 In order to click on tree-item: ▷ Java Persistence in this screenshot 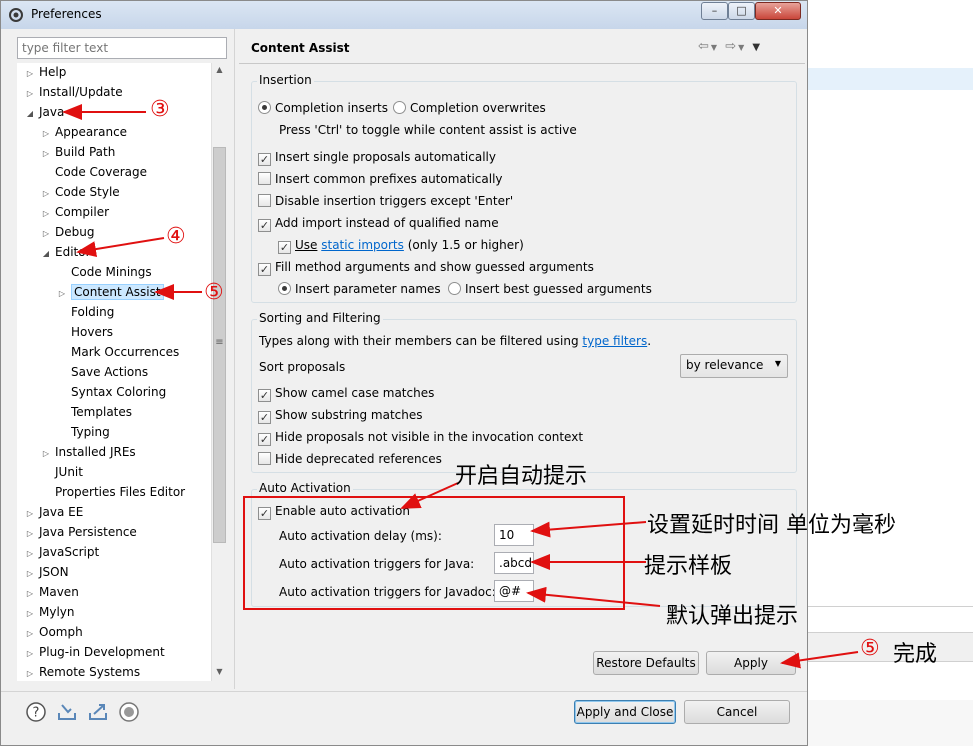, I will do `click(81, 532)`.